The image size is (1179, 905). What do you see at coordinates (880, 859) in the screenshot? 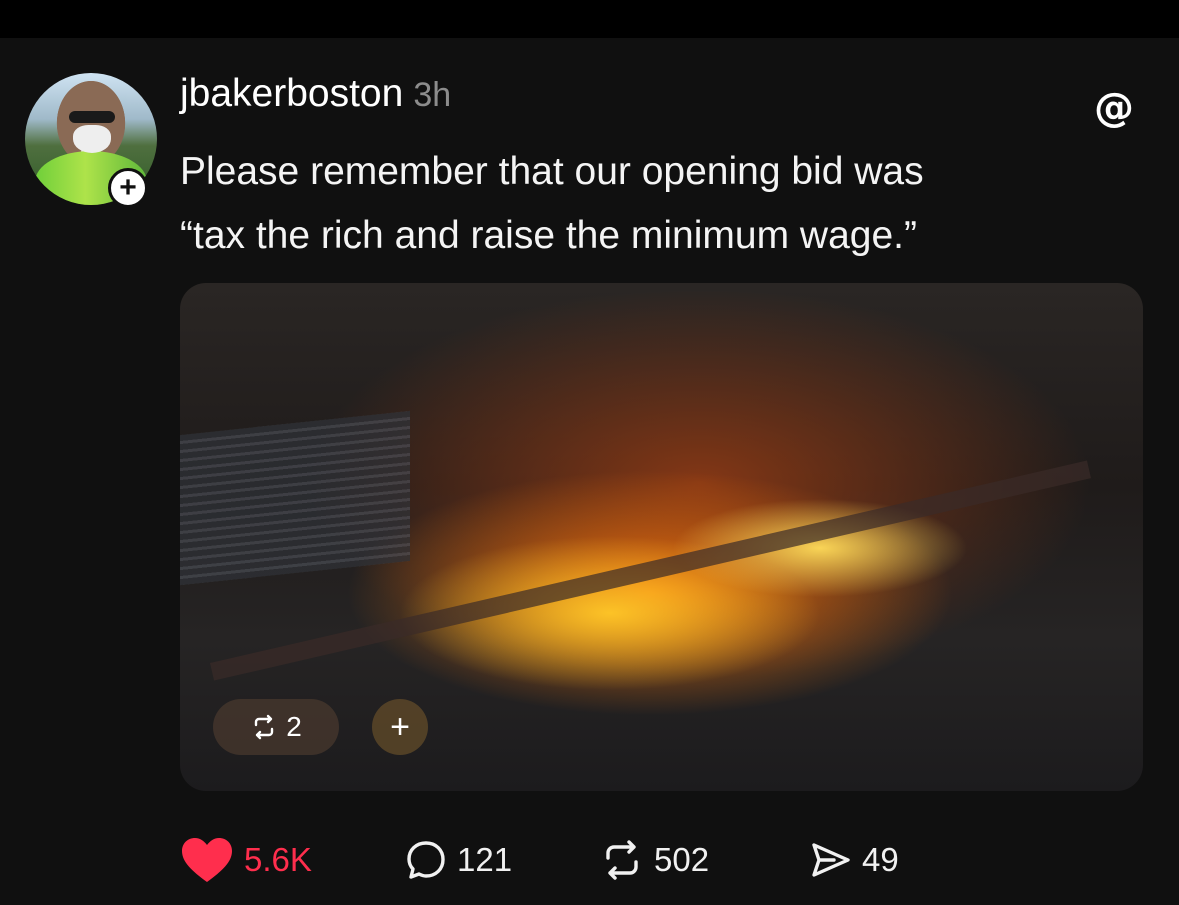
I see `share-count: 49` at bounding box center [880, 859].